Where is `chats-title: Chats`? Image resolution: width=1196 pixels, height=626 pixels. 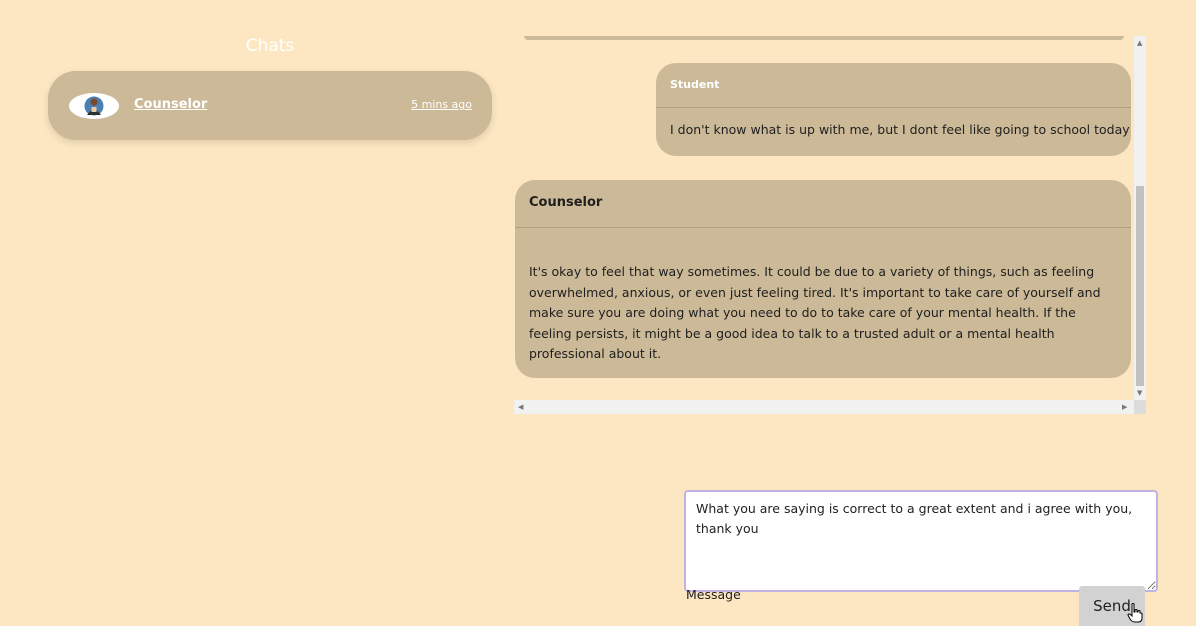
chats-title: Chats is located at coordinates (270, 46).